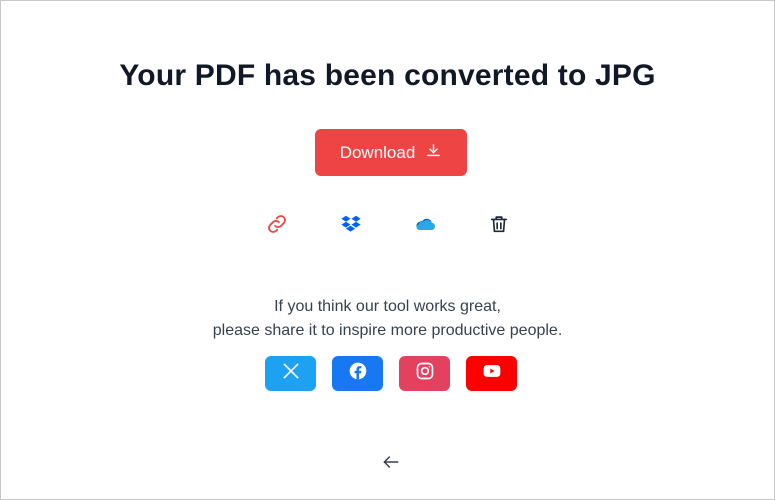  I want to click on social-row, so click(391, 373).